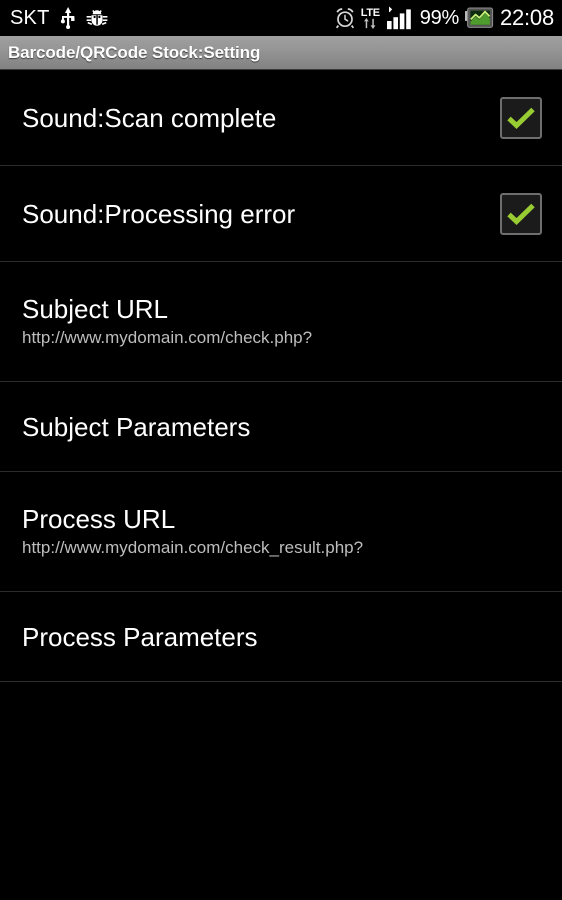 The height and width of the screenshot is (900, 562). I want to click on status-bar-right: LTE 99% 22:08, so click(444, 18).